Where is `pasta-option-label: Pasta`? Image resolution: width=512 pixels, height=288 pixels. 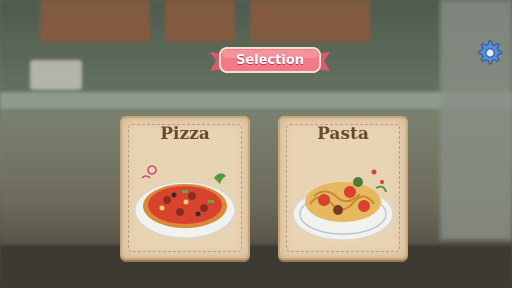 pasta-option-label: Pasta is located at coordinates (343, 134).